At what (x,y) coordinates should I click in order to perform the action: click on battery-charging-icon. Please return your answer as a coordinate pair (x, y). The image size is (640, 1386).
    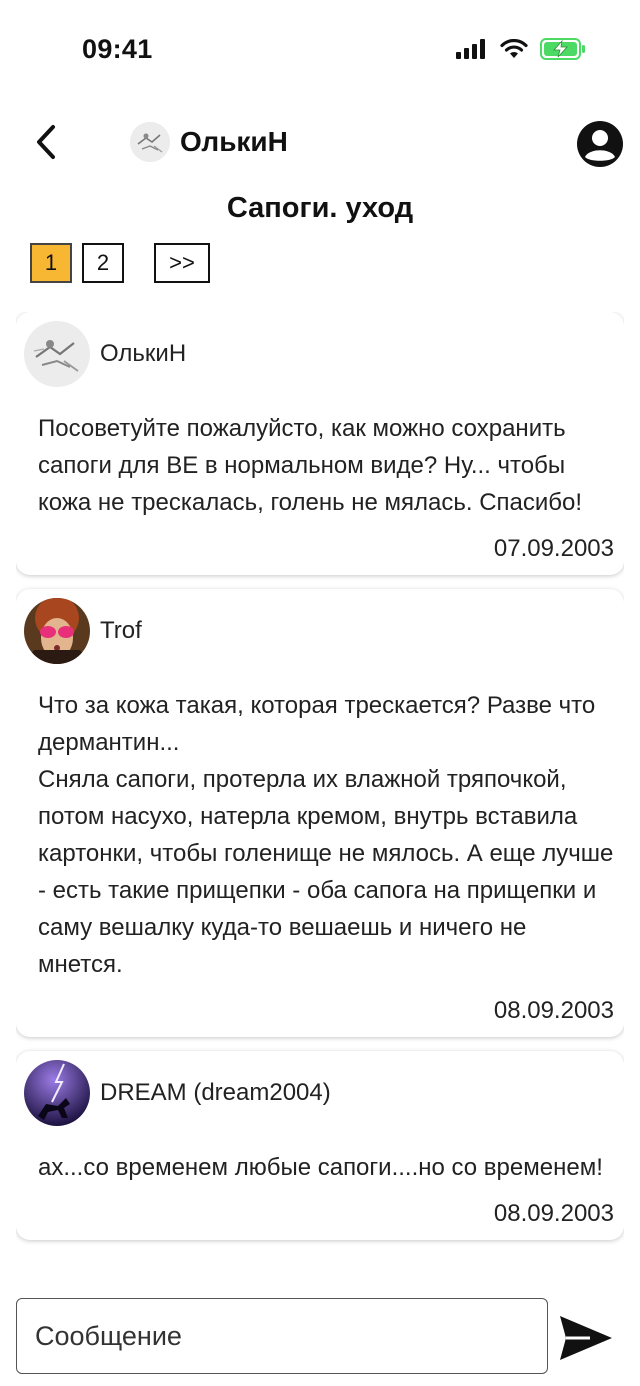
    Looking at the image, I should click on (562, 49).